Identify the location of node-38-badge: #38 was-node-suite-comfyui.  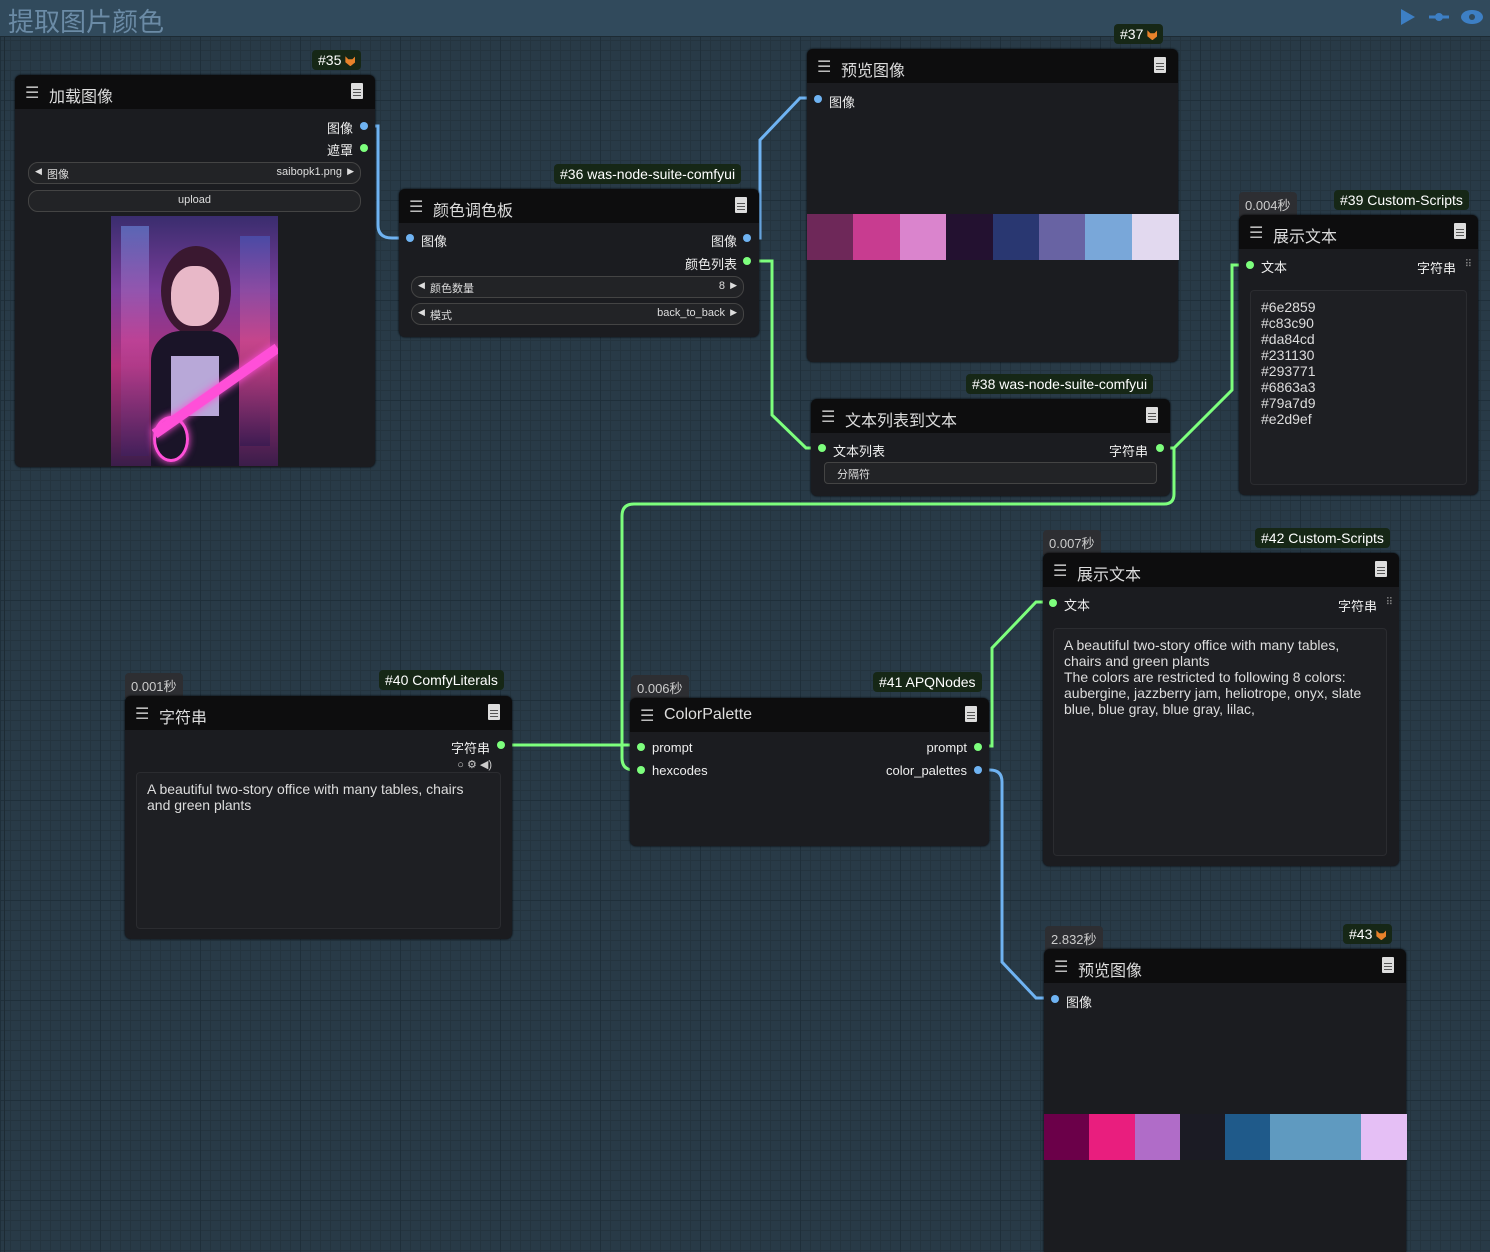
(1060, 384).